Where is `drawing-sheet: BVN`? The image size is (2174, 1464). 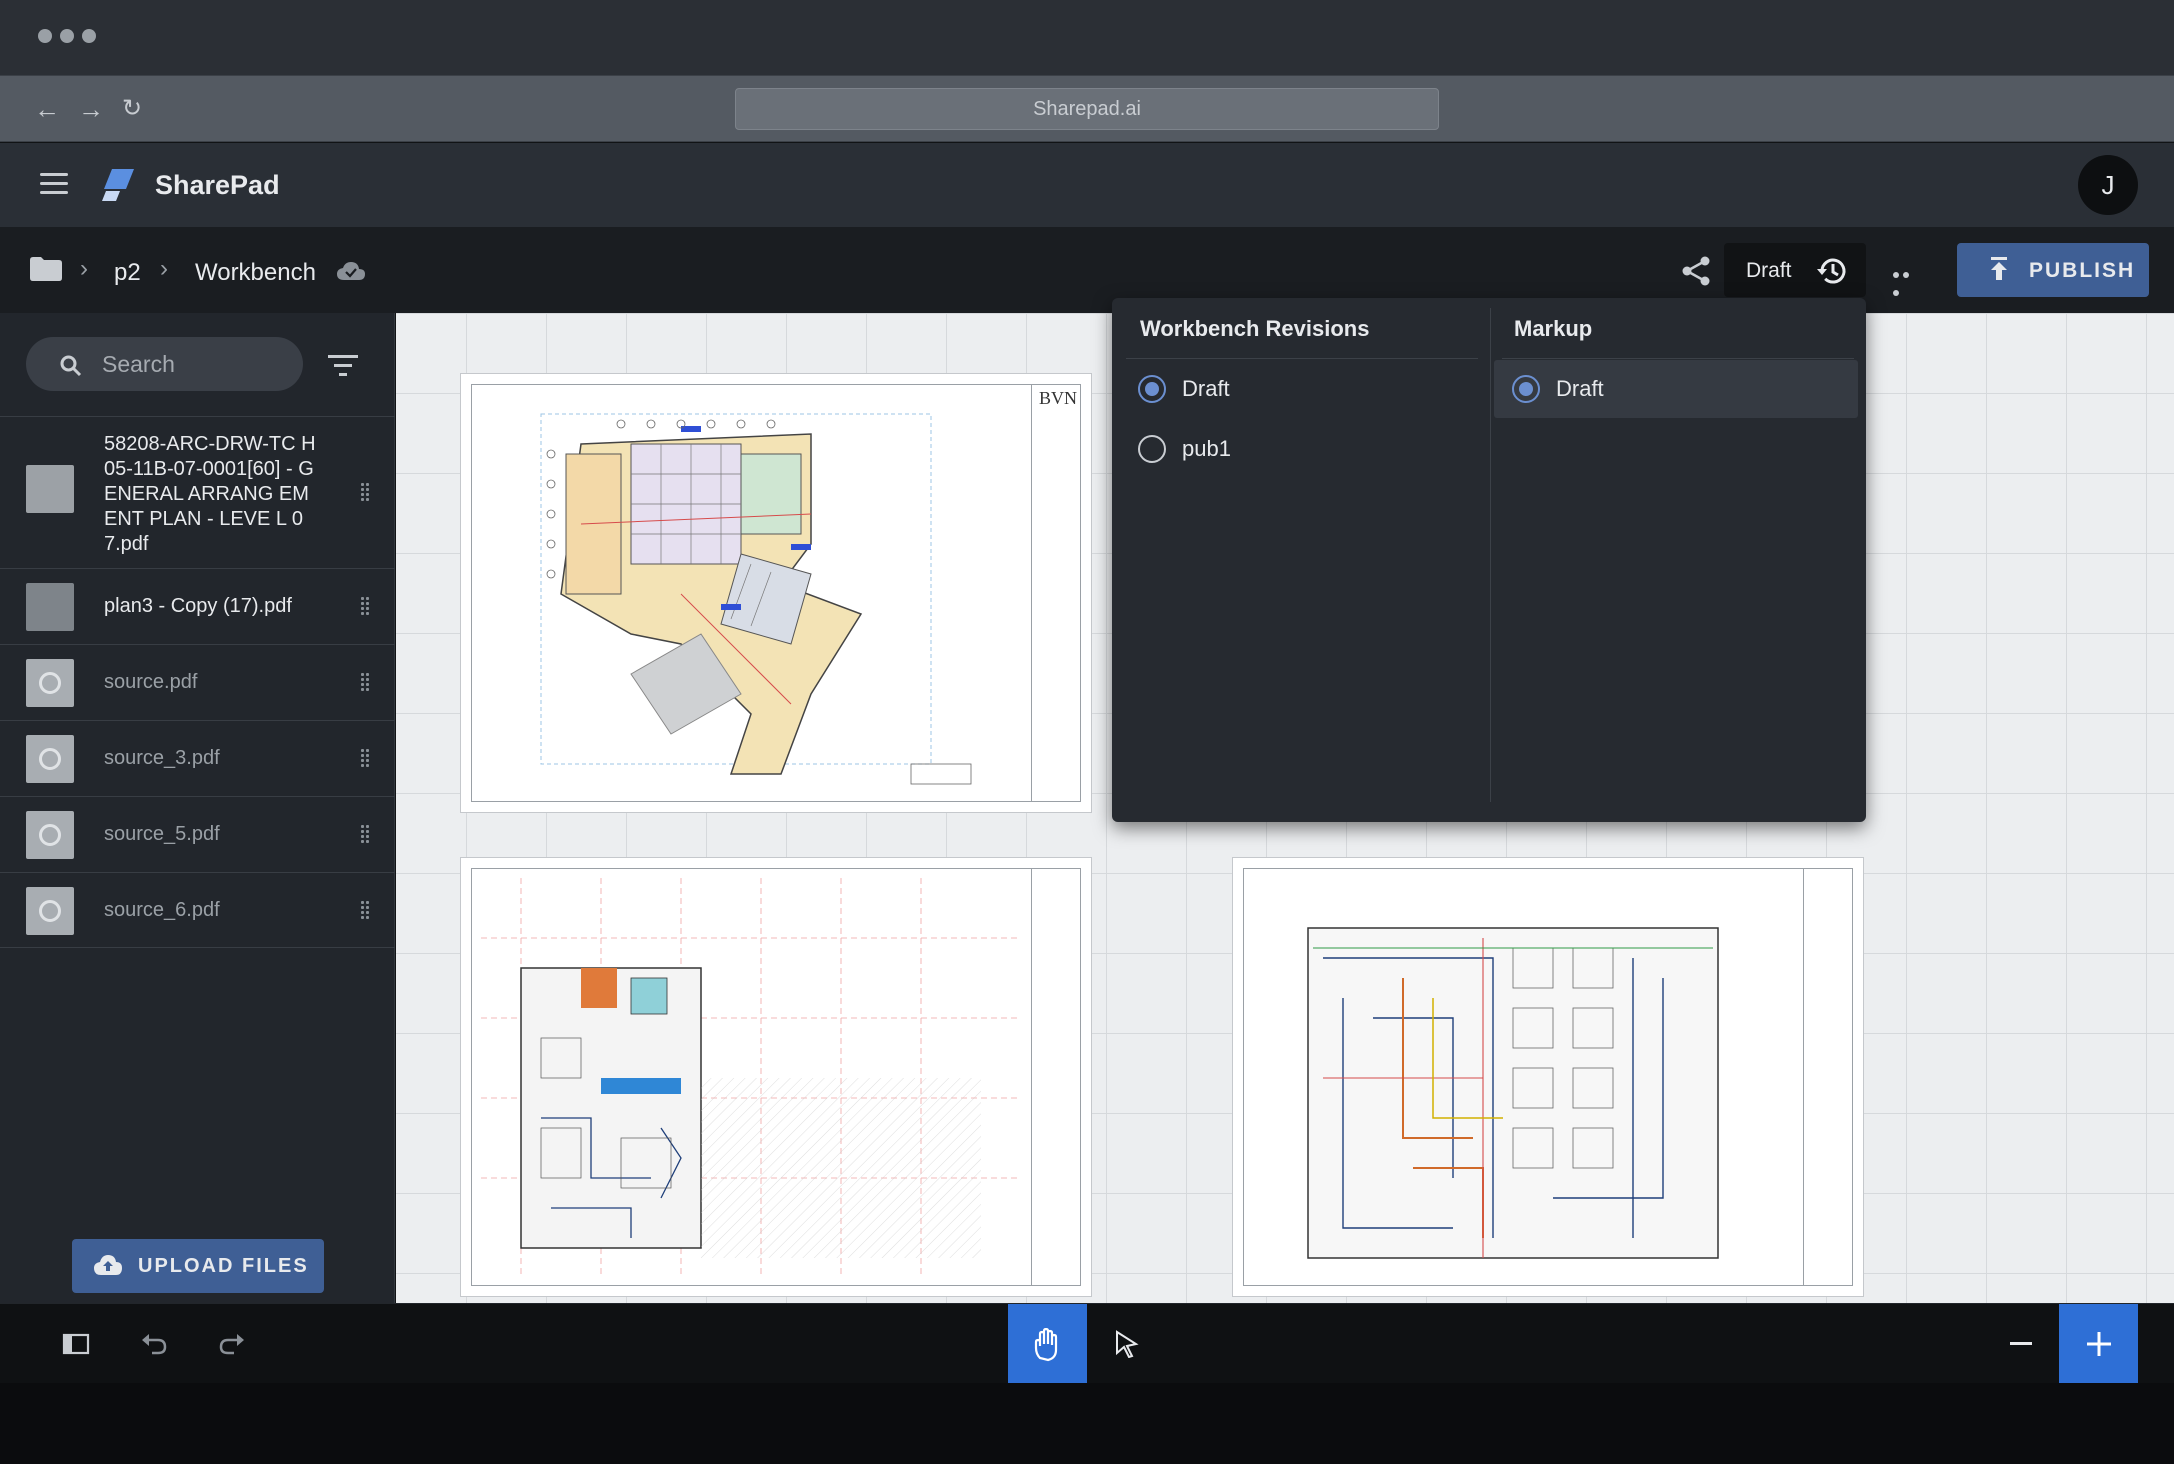
drawing-sheet: BVN is located at coordinates (776, 593).